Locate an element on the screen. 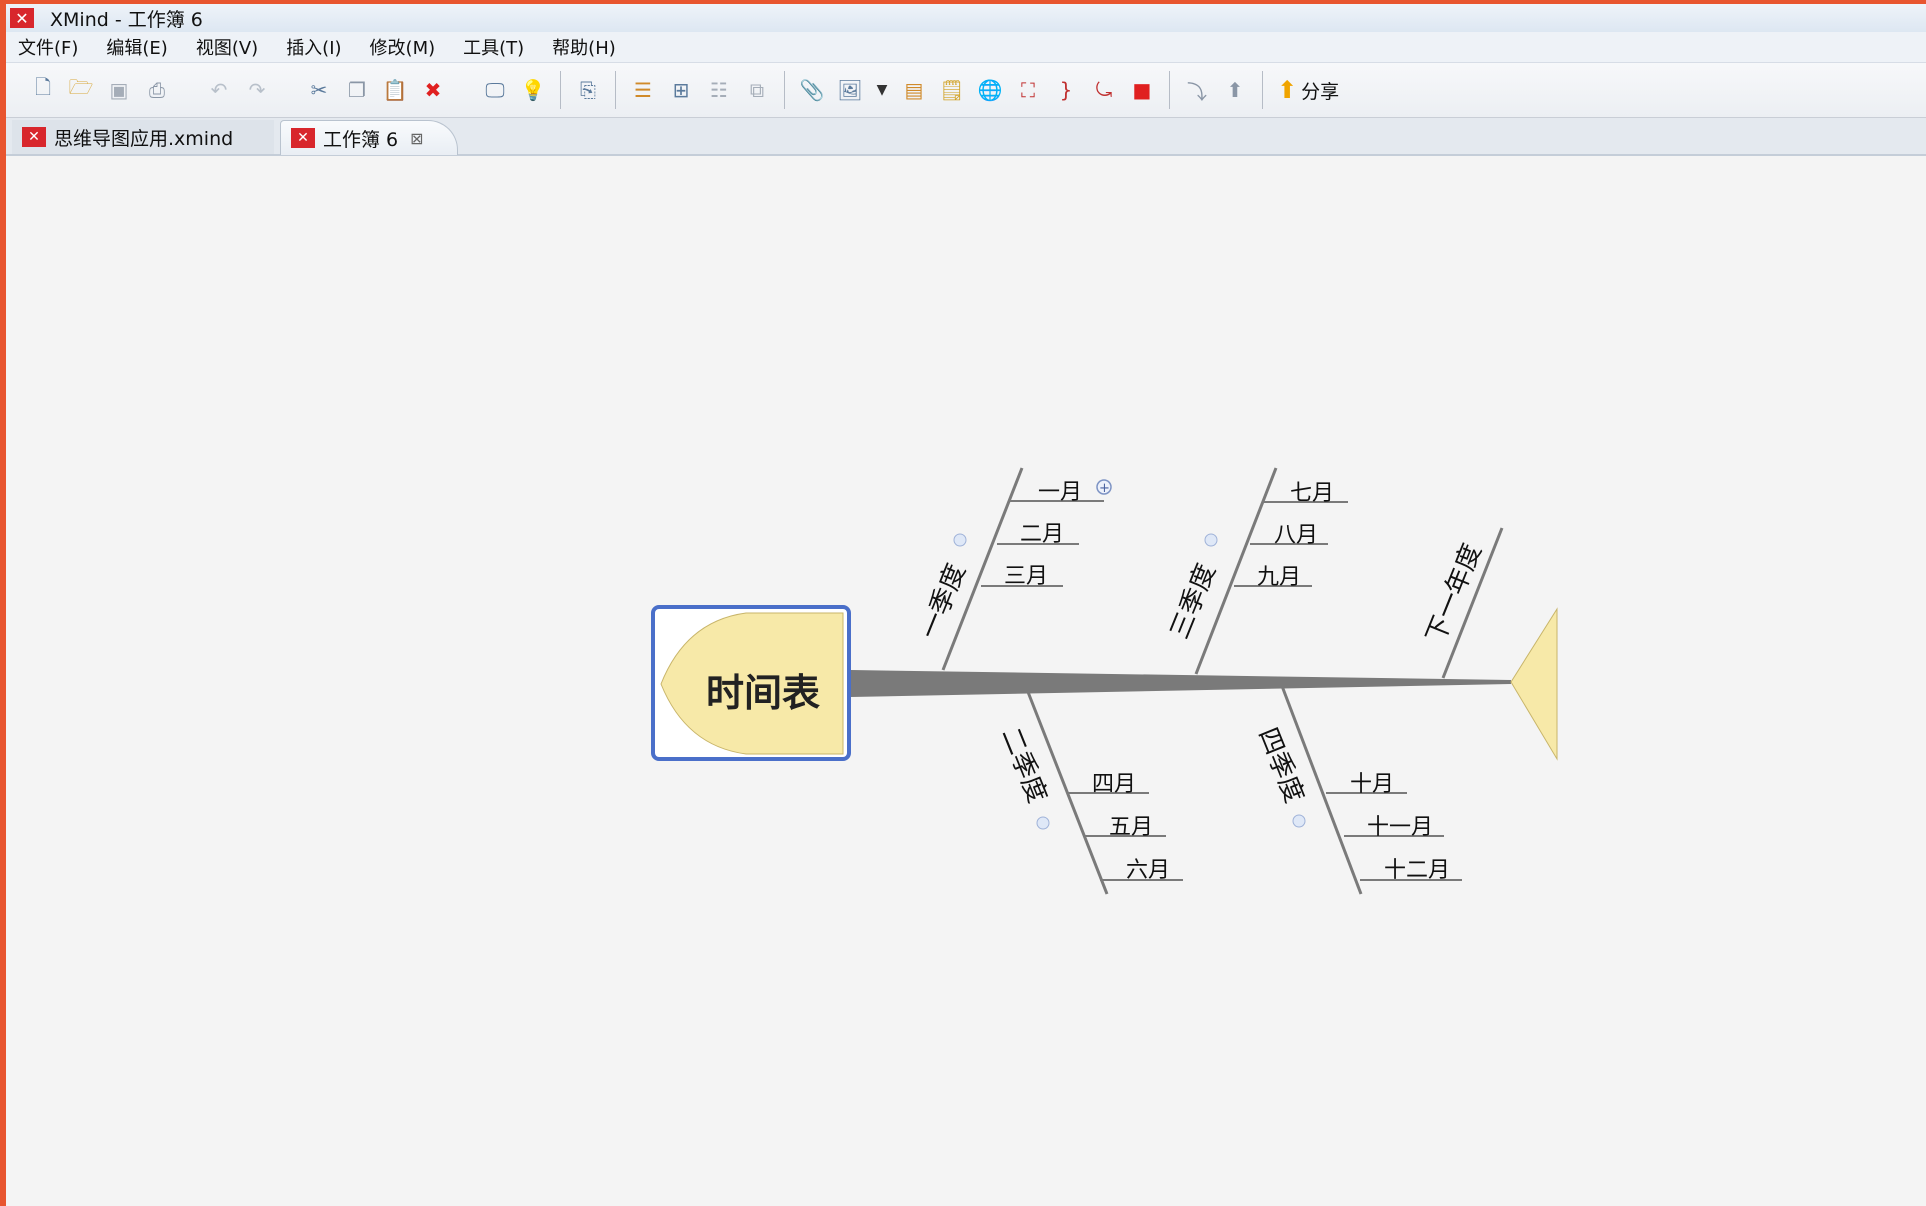 The image size is (1926, 1206). menu-tools: 工具(T) is located at coordinates (493, 47).